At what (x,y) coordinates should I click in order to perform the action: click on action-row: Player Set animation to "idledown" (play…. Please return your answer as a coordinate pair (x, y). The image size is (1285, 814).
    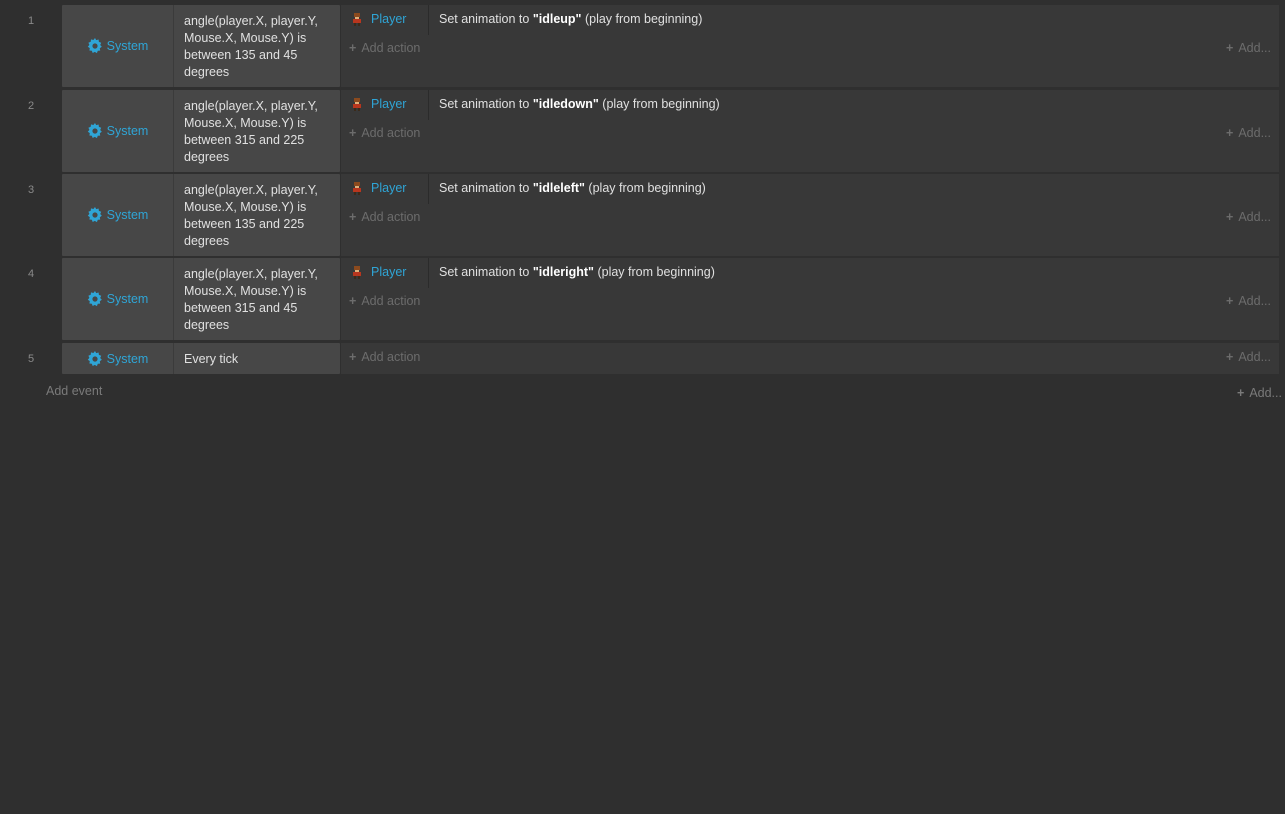
    Looking at the image, I should click on (810, 105).